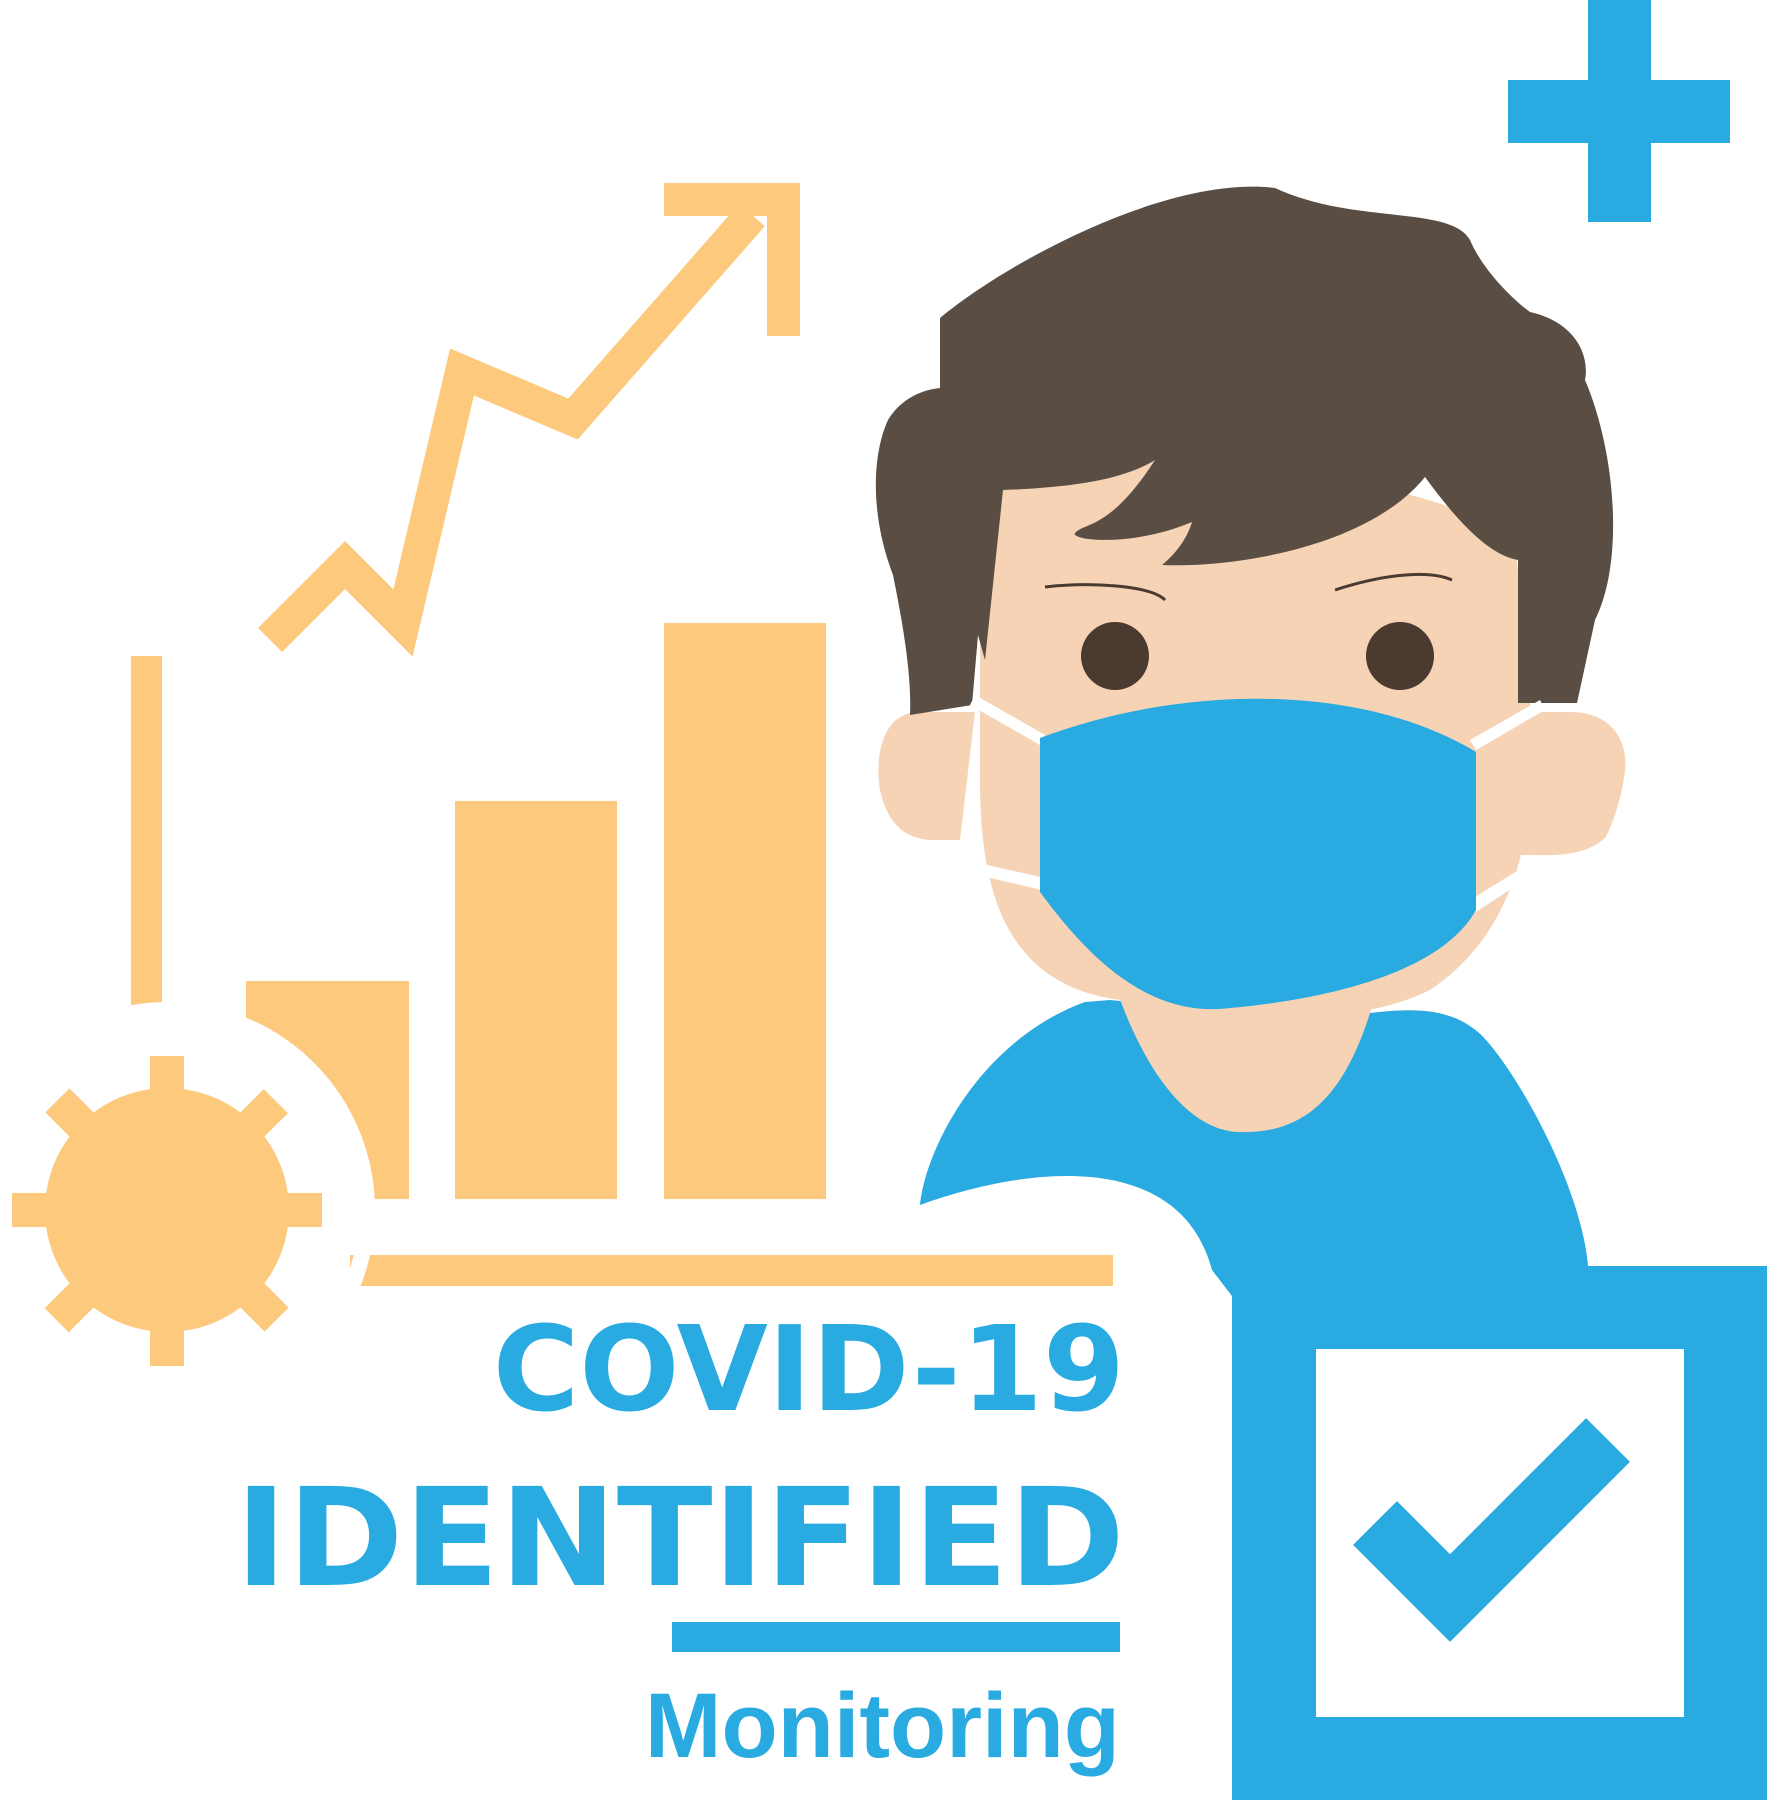 This screenshot has height=1800, width=1767. I want to click on eye-right, so click(1400, 656).